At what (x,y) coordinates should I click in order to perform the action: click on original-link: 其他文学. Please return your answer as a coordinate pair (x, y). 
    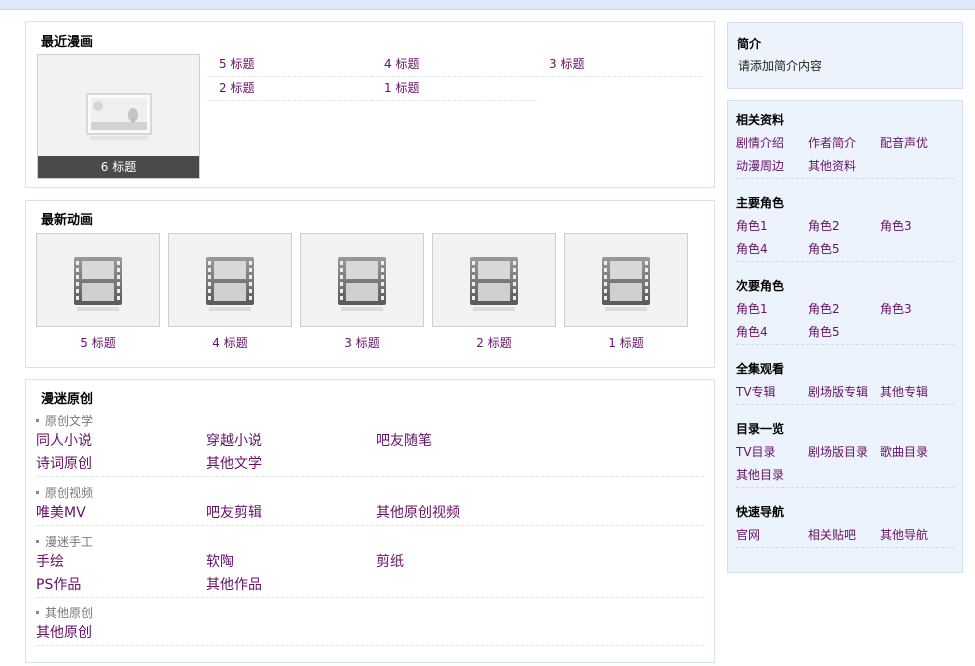
    Looking at the image, I should click on (291, 464).